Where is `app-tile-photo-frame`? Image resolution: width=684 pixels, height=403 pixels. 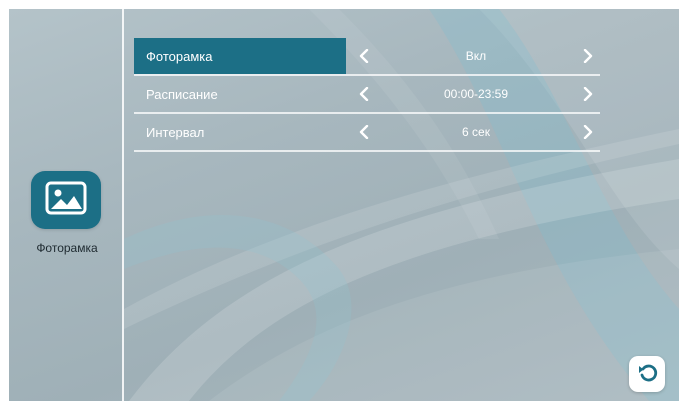 app-tile-photo-frame is located at coordinates (66, 200).